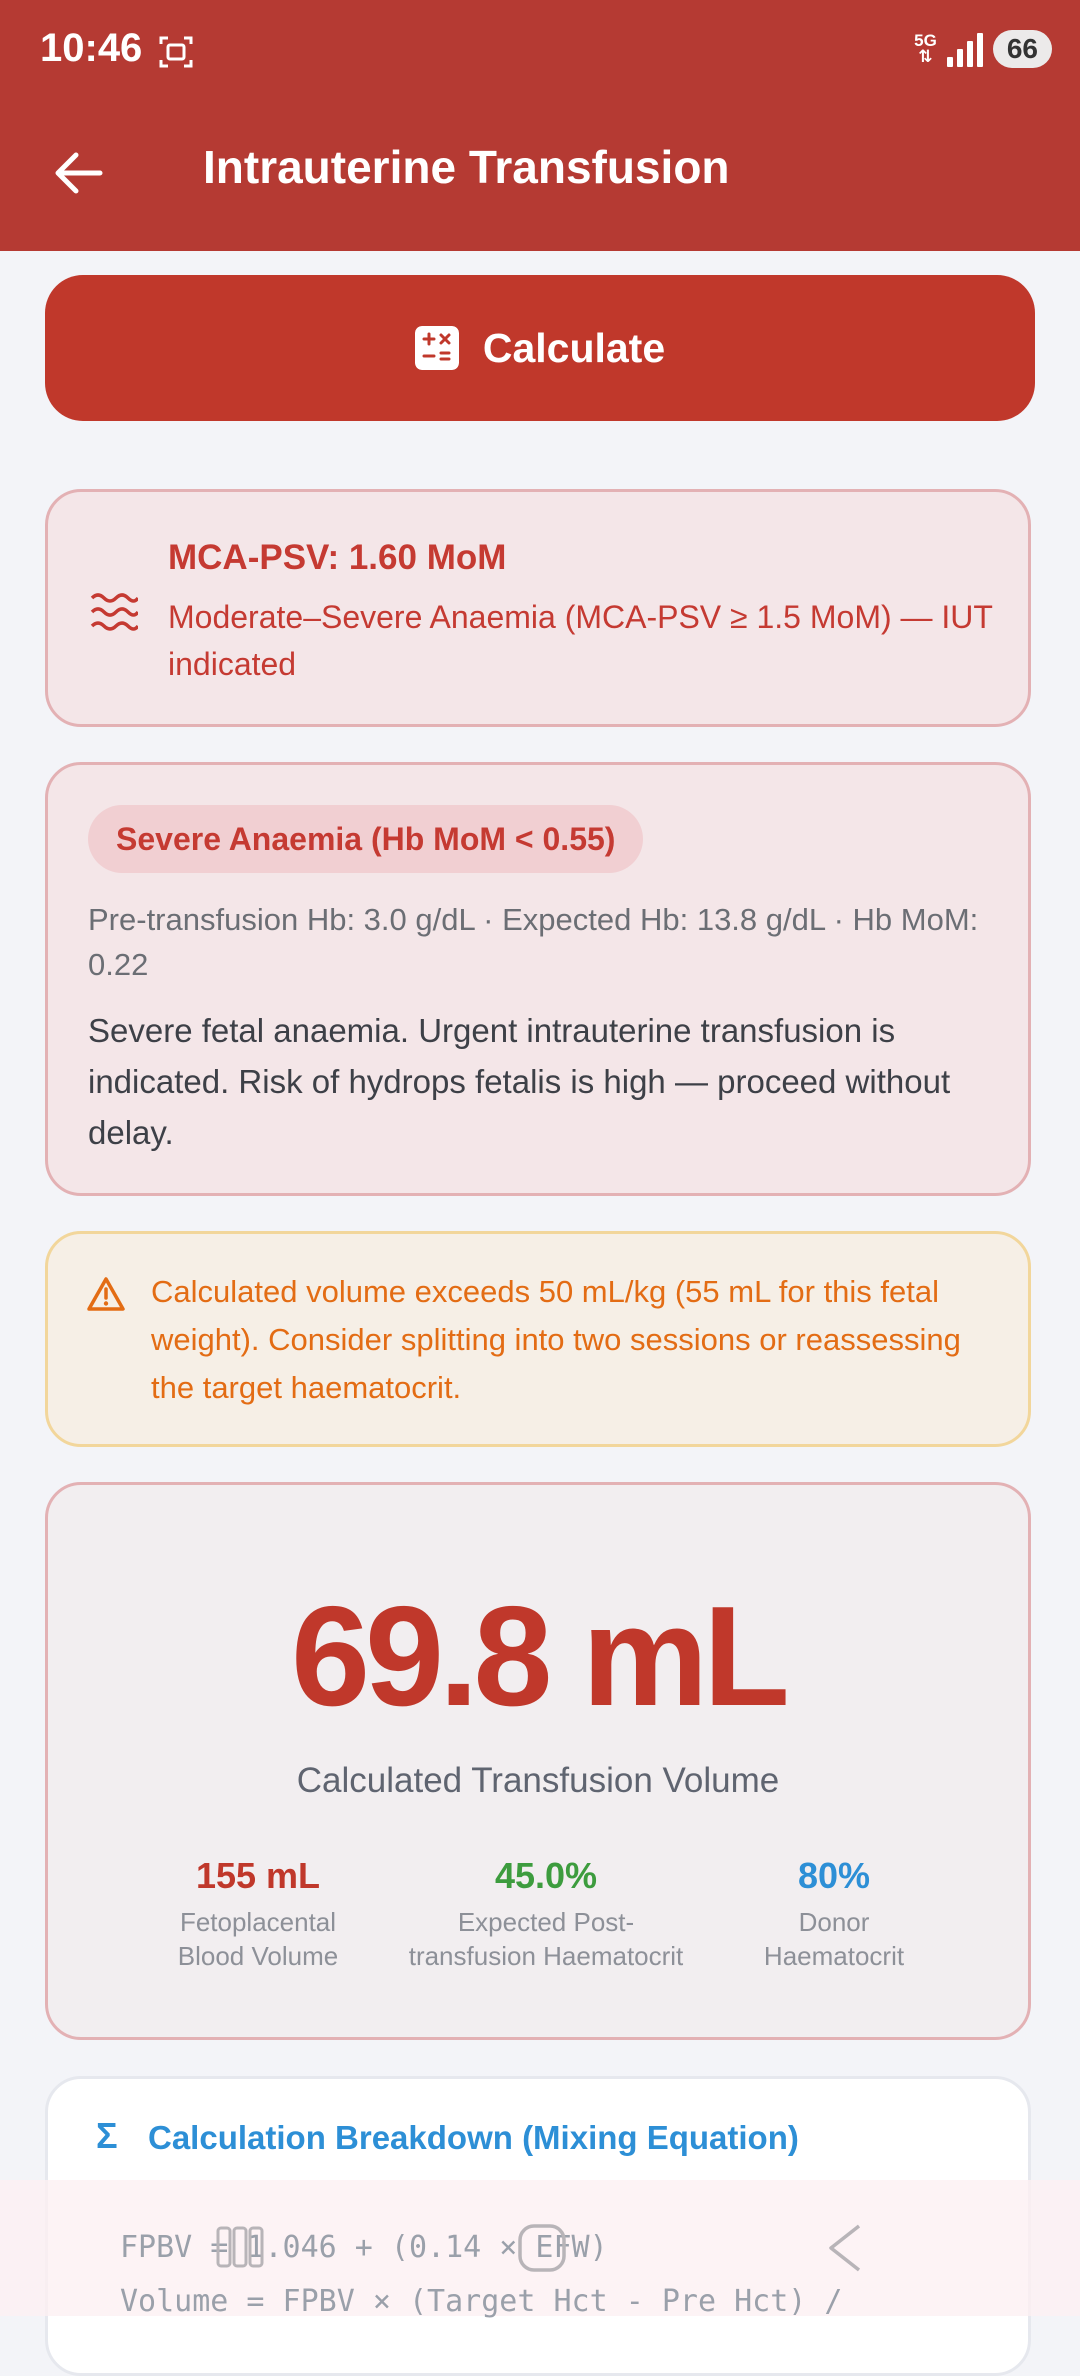 The image size is (1080, 2376). Describe the element at coordinates (964, 49) in the screenshot. I see `signal-icon` at that location.